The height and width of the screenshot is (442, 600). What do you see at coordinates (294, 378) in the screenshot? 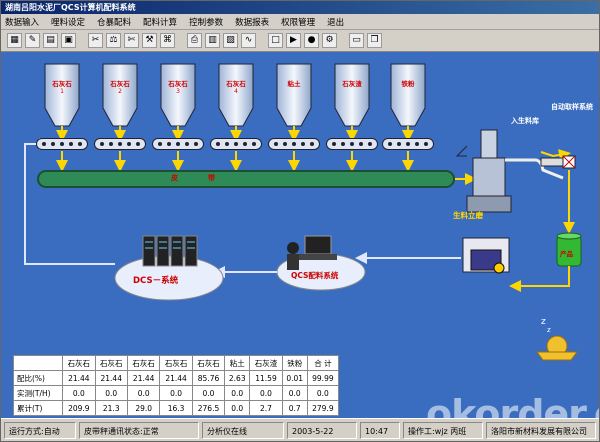
I see `table-cell: 0.01` at bounding box center [294, 378].